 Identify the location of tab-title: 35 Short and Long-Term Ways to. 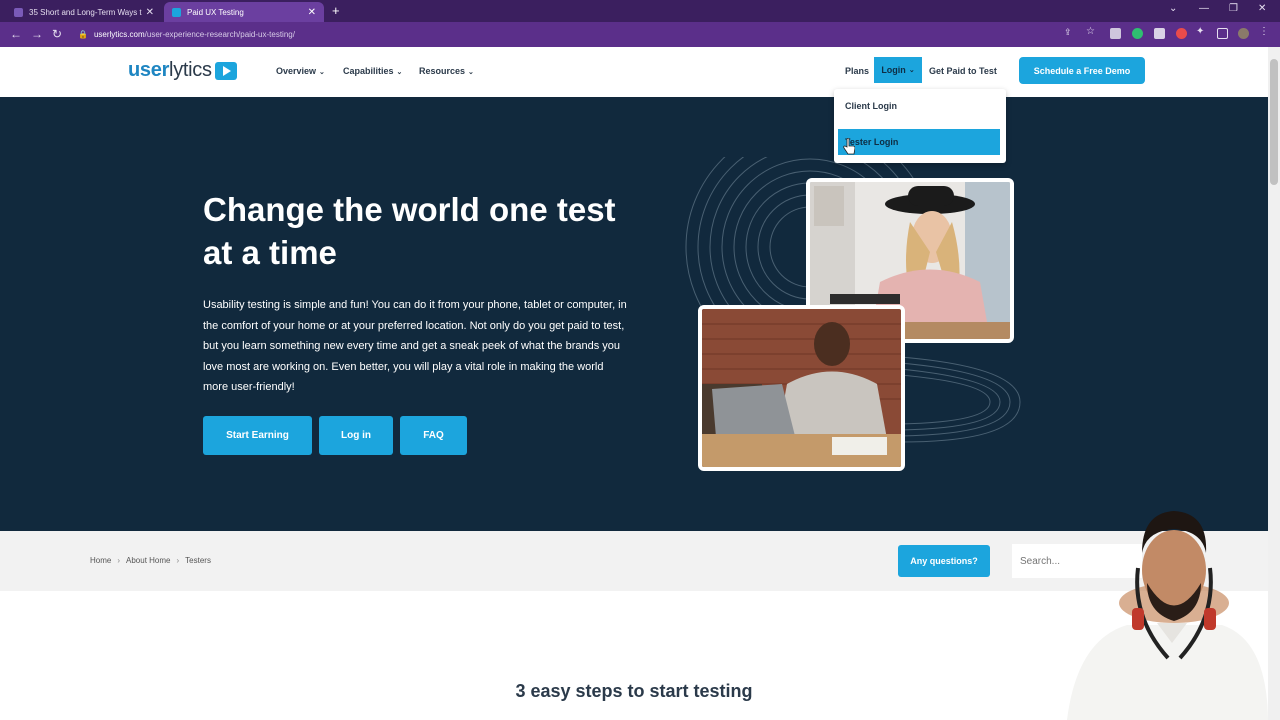
(85, 12).